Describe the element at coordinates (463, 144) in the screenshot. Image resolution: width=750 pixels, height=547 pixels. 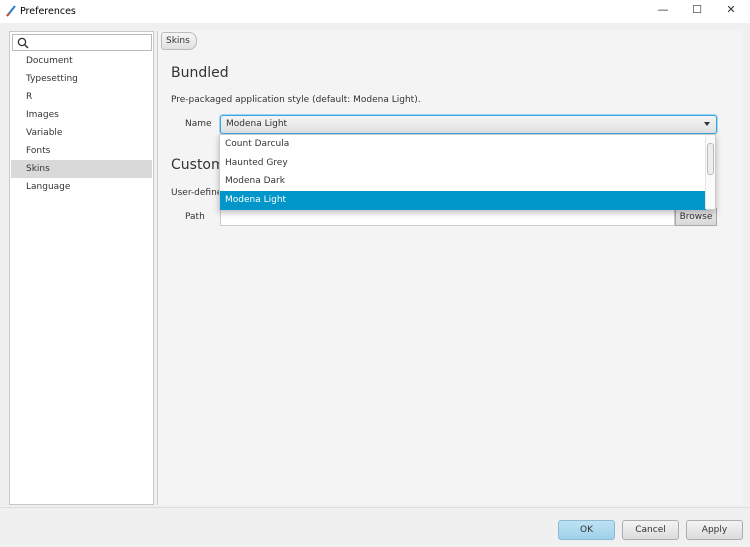
I see `dropdown-option: Count Darcula` at that location.